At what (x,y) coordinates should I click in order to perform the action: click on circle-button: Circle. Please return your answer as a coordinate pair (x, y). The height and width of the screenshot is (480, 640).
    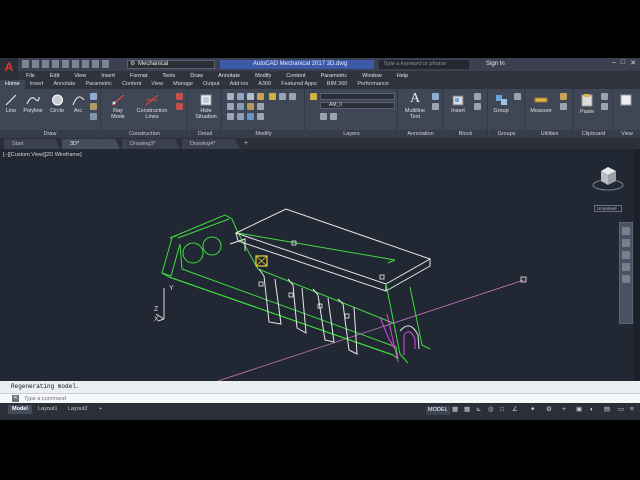
    Looking at the image, I should click on (57, 104).